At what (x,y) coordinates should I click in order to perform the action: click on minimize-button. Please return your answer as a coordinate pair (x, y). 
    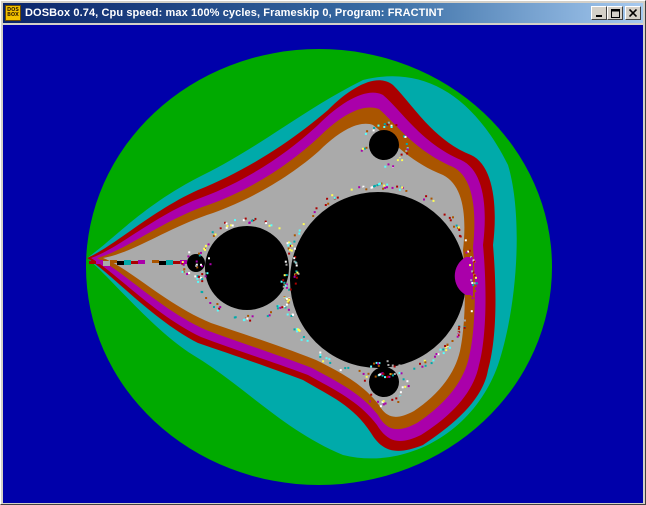
    Looking at the image, I should click on (599, 13).